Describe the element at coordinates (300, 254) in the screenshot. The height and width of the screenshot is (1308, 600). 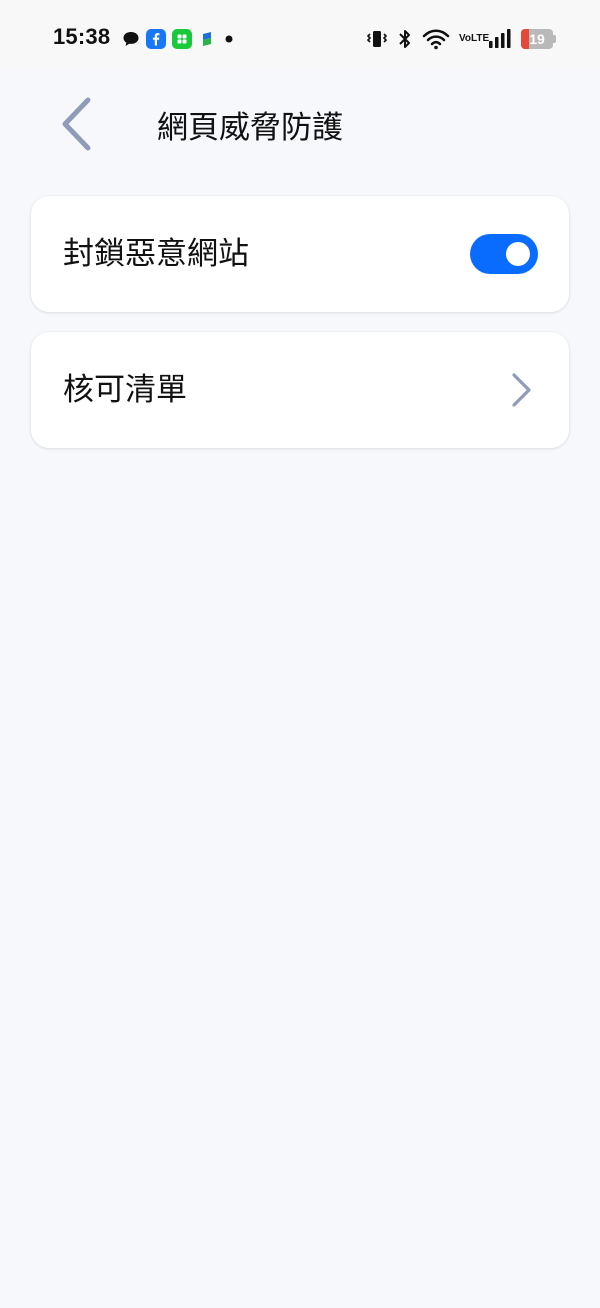
I see `block-malicious-sites-row: 封鎖惡意網站` at that location.